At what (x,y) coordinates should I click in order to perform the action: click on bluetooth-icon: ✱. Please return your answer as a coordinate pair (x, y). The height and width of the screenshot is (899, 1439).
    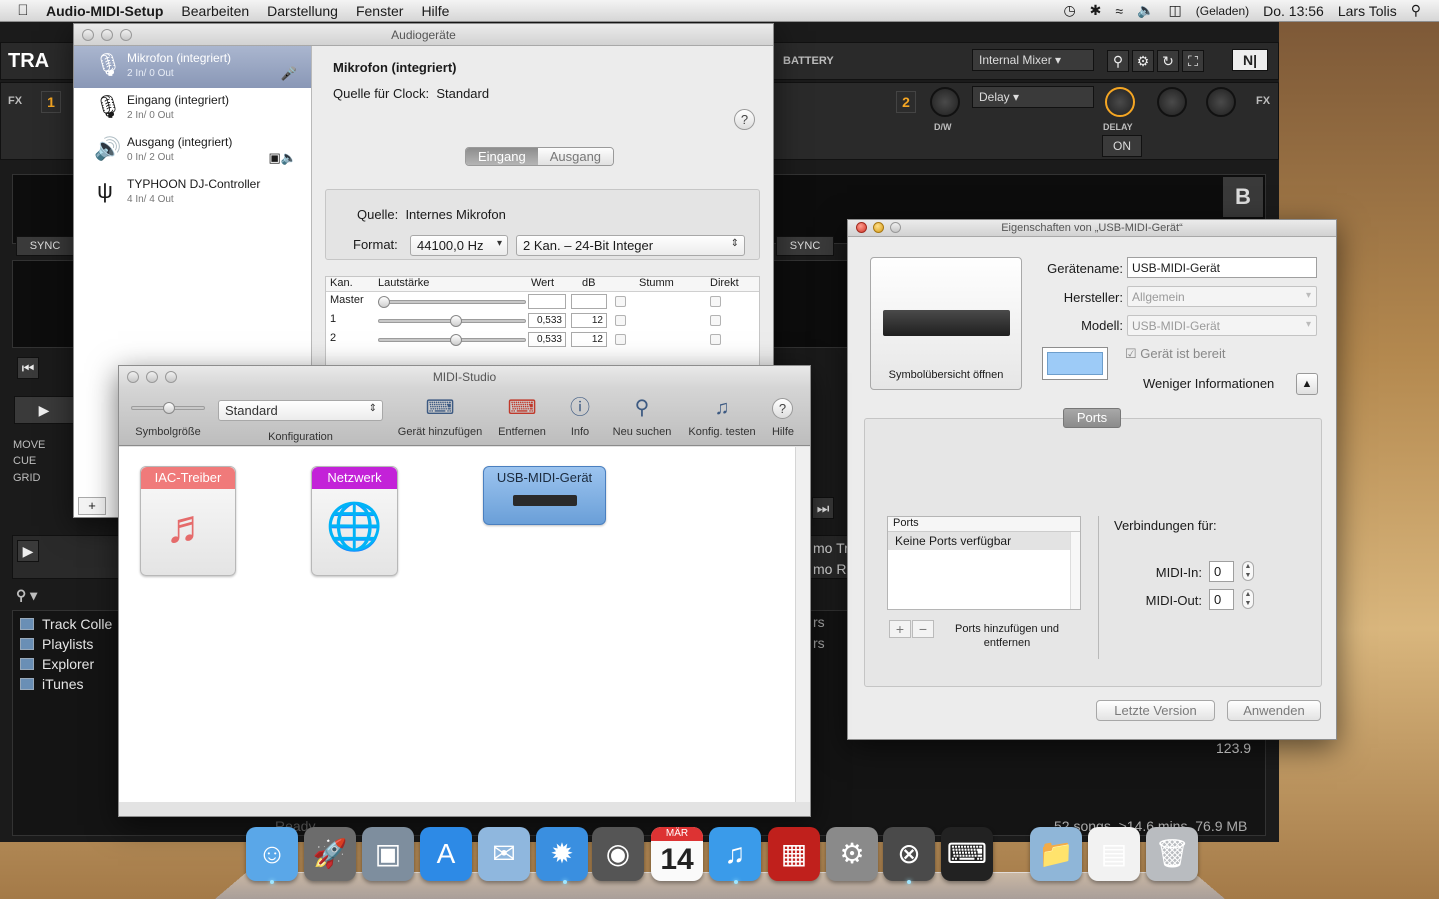
    Looking at the image, I should click on (1096, 10).